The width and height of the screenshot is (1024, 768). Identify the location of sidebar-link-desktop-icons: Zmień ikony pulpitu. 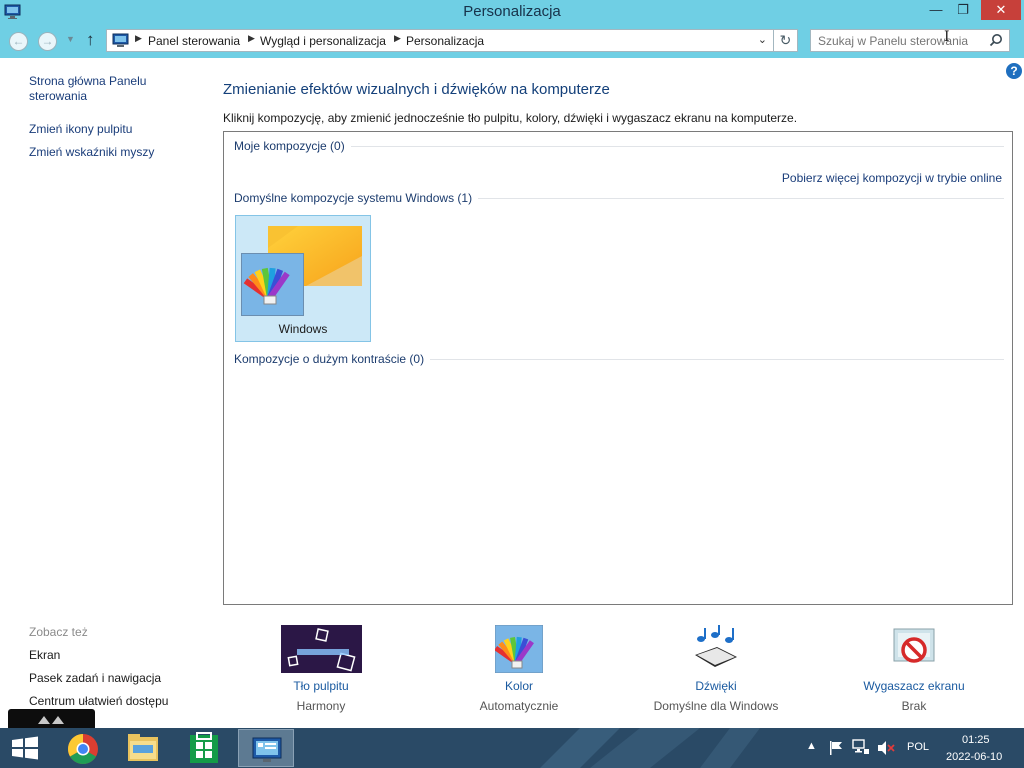
(80, 129).